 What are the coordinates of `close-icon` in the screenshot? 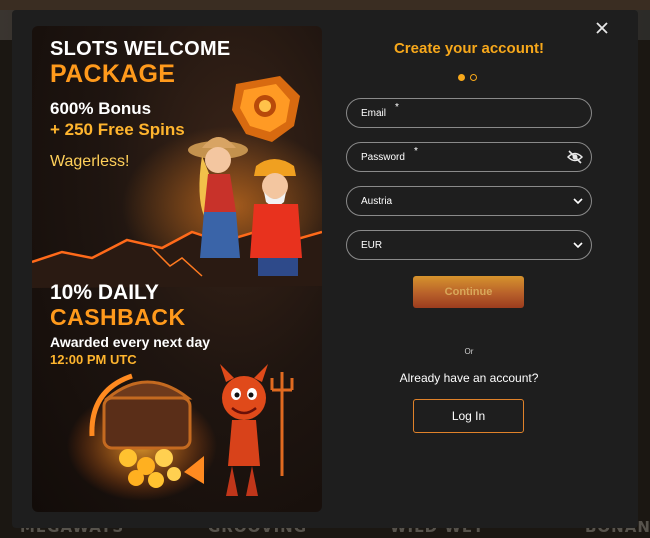 It's located at (602, 28).